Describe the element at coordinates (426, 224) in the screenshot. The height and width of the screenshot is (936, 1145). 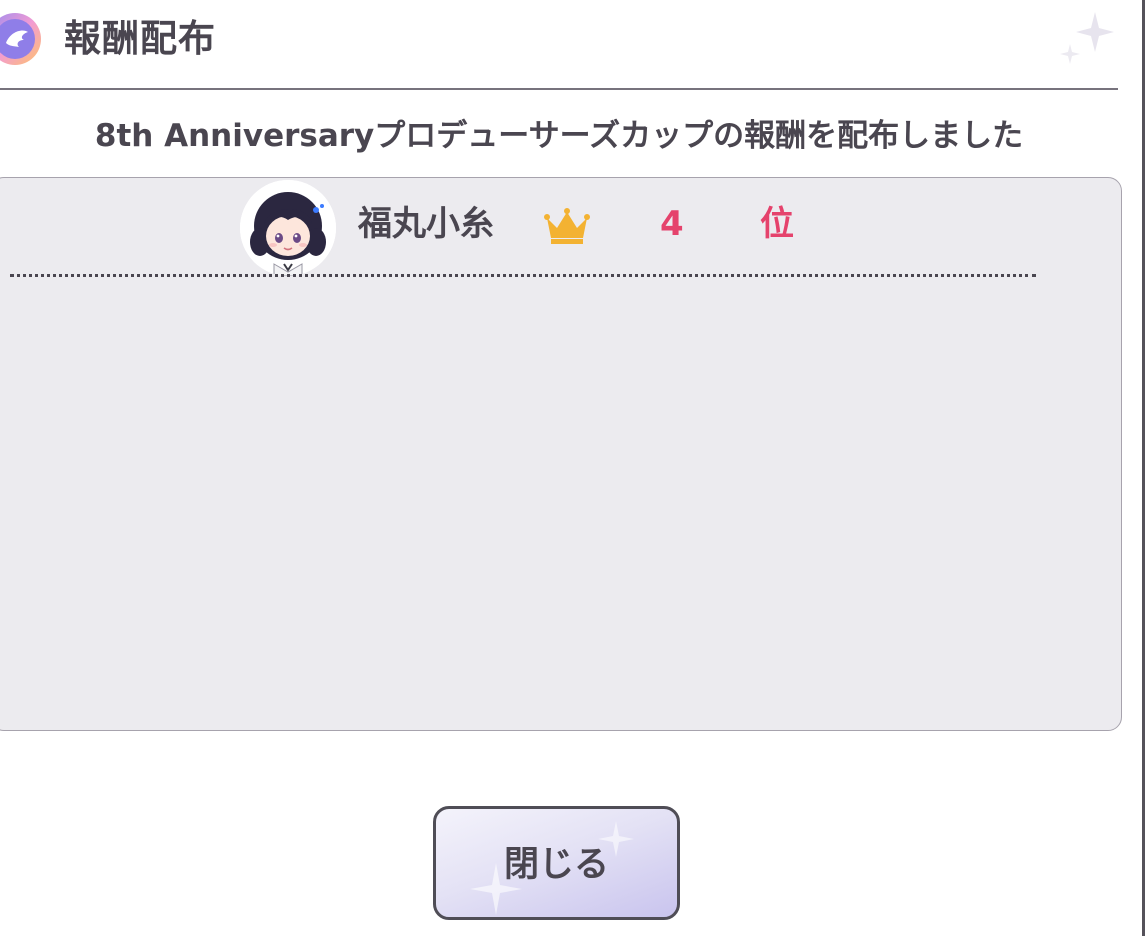
I see `idol-name: 福丸小糸` at that location.